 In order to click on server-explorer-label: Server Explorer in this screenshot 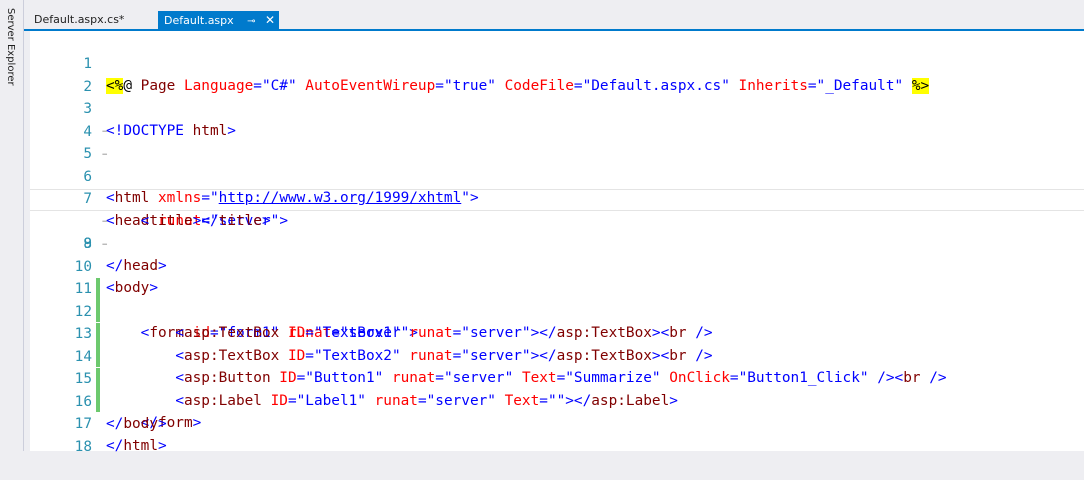, I will do `click(10, 47)`.